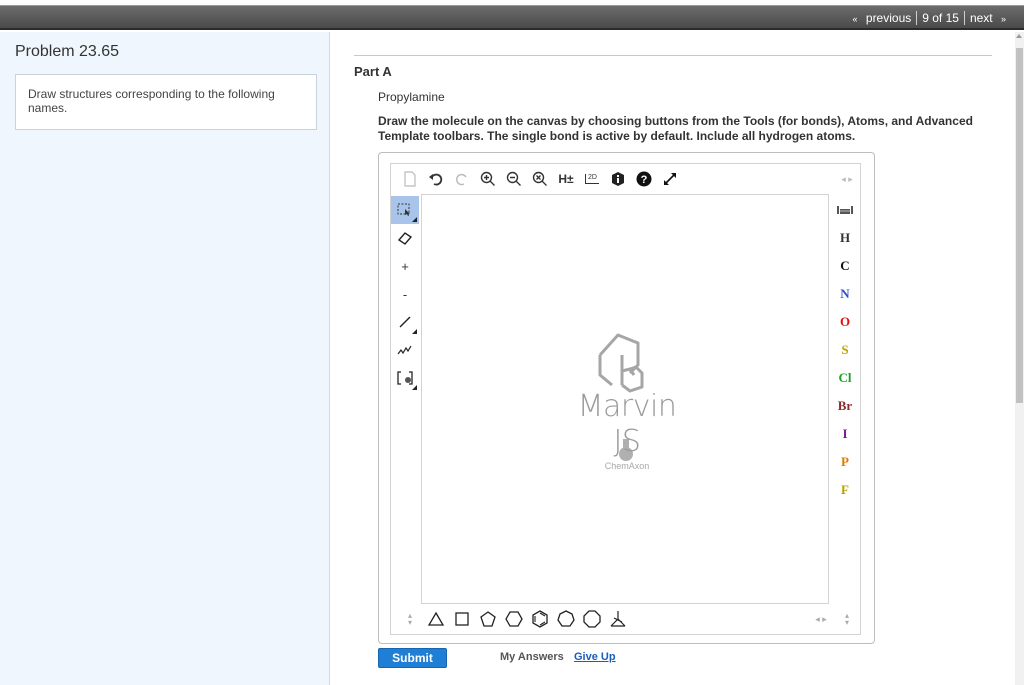  I want to click on hydrogens-label: H±, so click(566, 179).